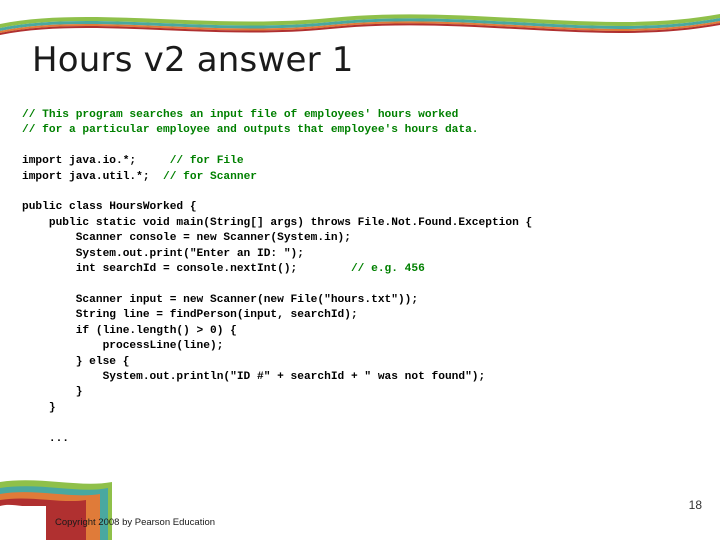 This screenshot has width=720, height=540. What do you see at coordinates (387, 269) in the screenshot?
I see `code-comment: // e.g. 456` at bounding box center [387, 269].